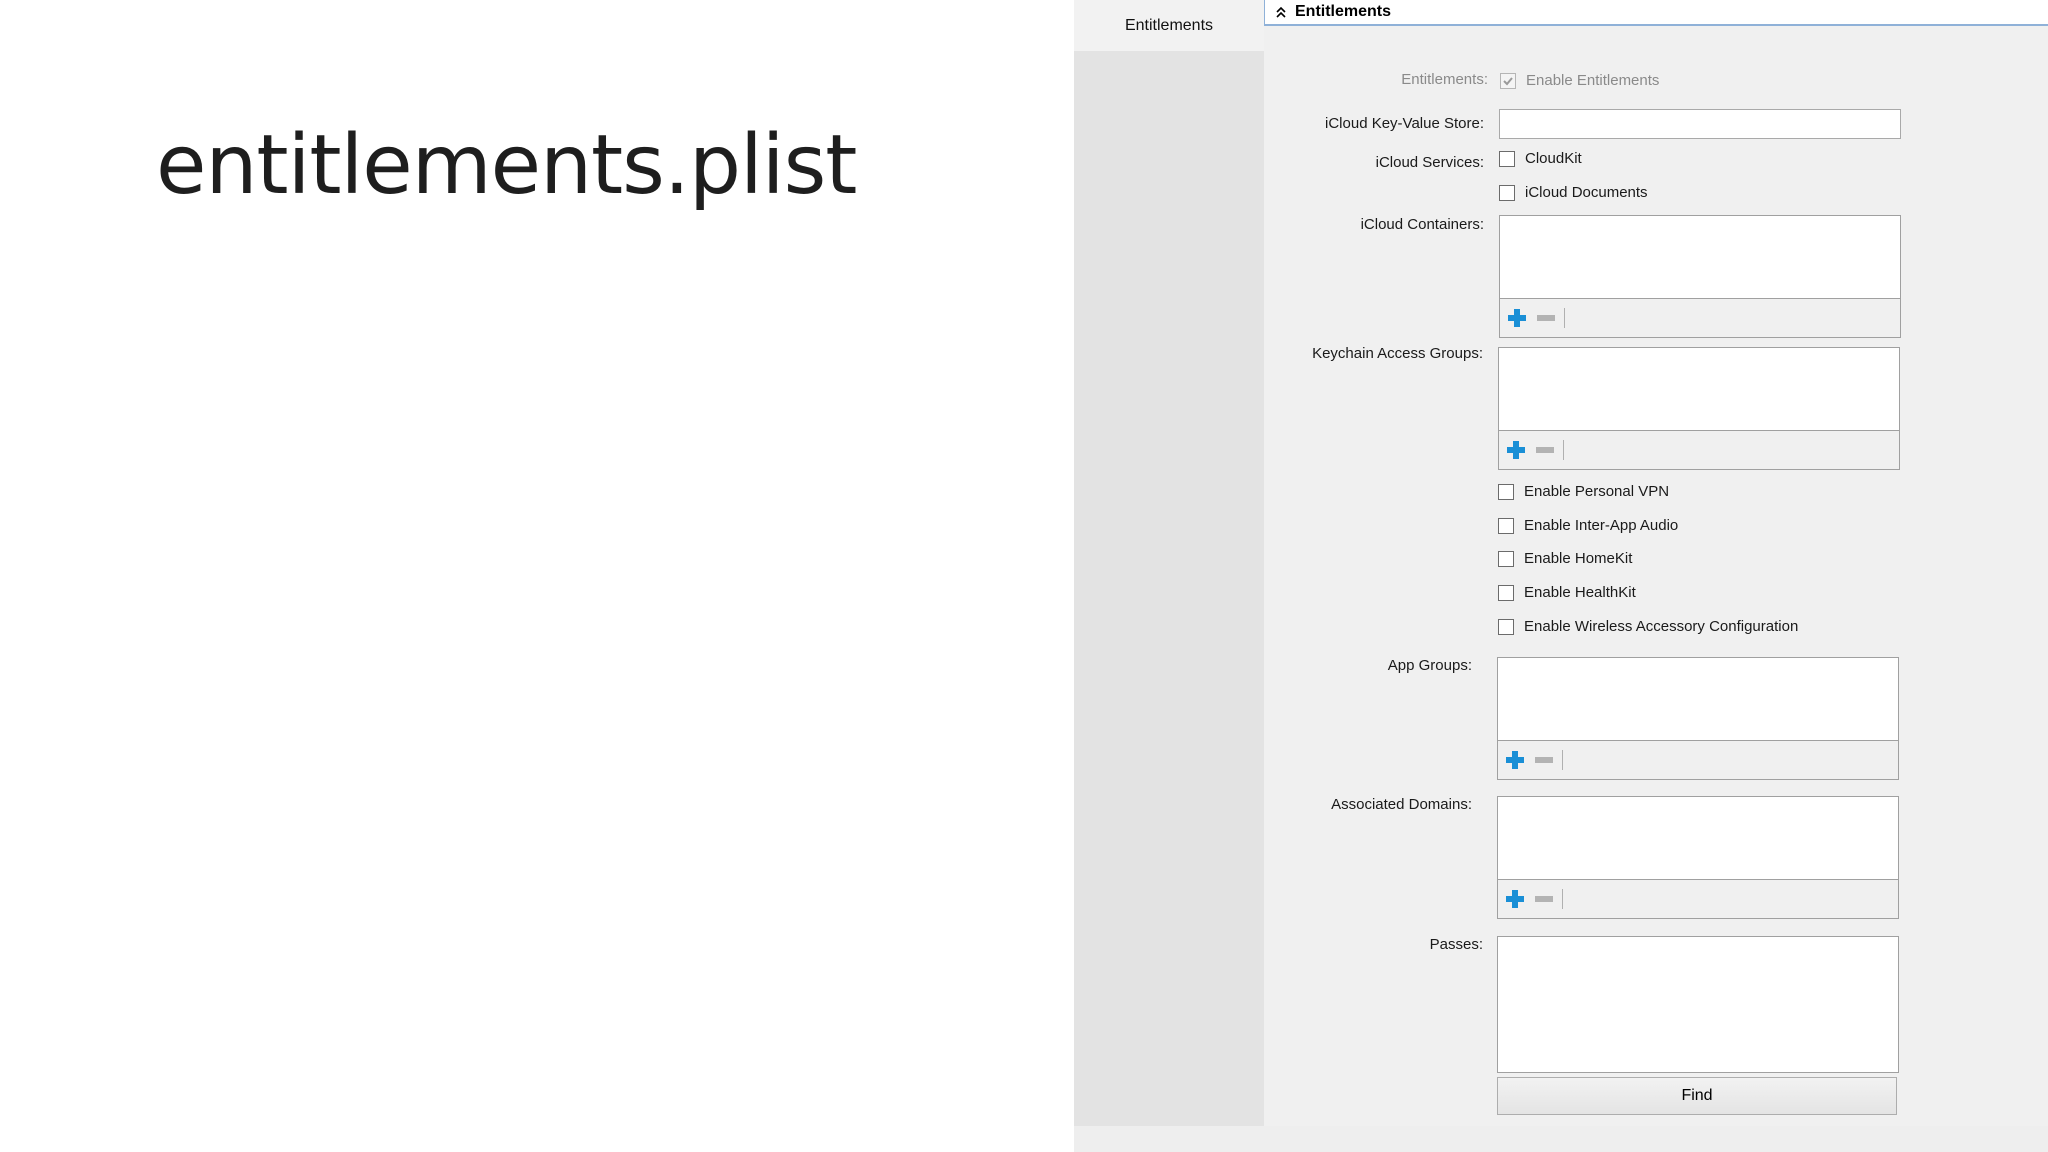  I want to click on enable-entitlements-label: Enable Entitlements, so click(1593, 80).